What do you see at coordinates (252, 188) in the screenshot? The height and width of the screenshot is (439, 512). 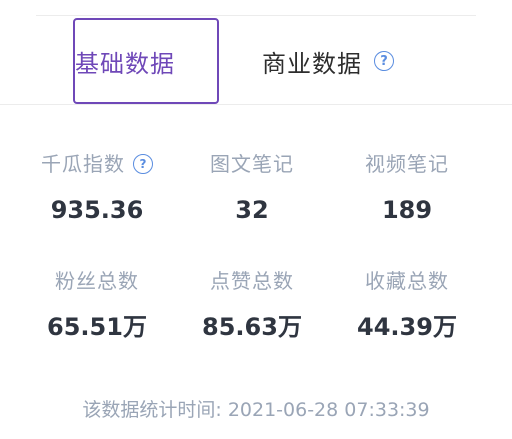 I see `stat-image-notes: 图文笔记 32` at bounding box center [252, 188].